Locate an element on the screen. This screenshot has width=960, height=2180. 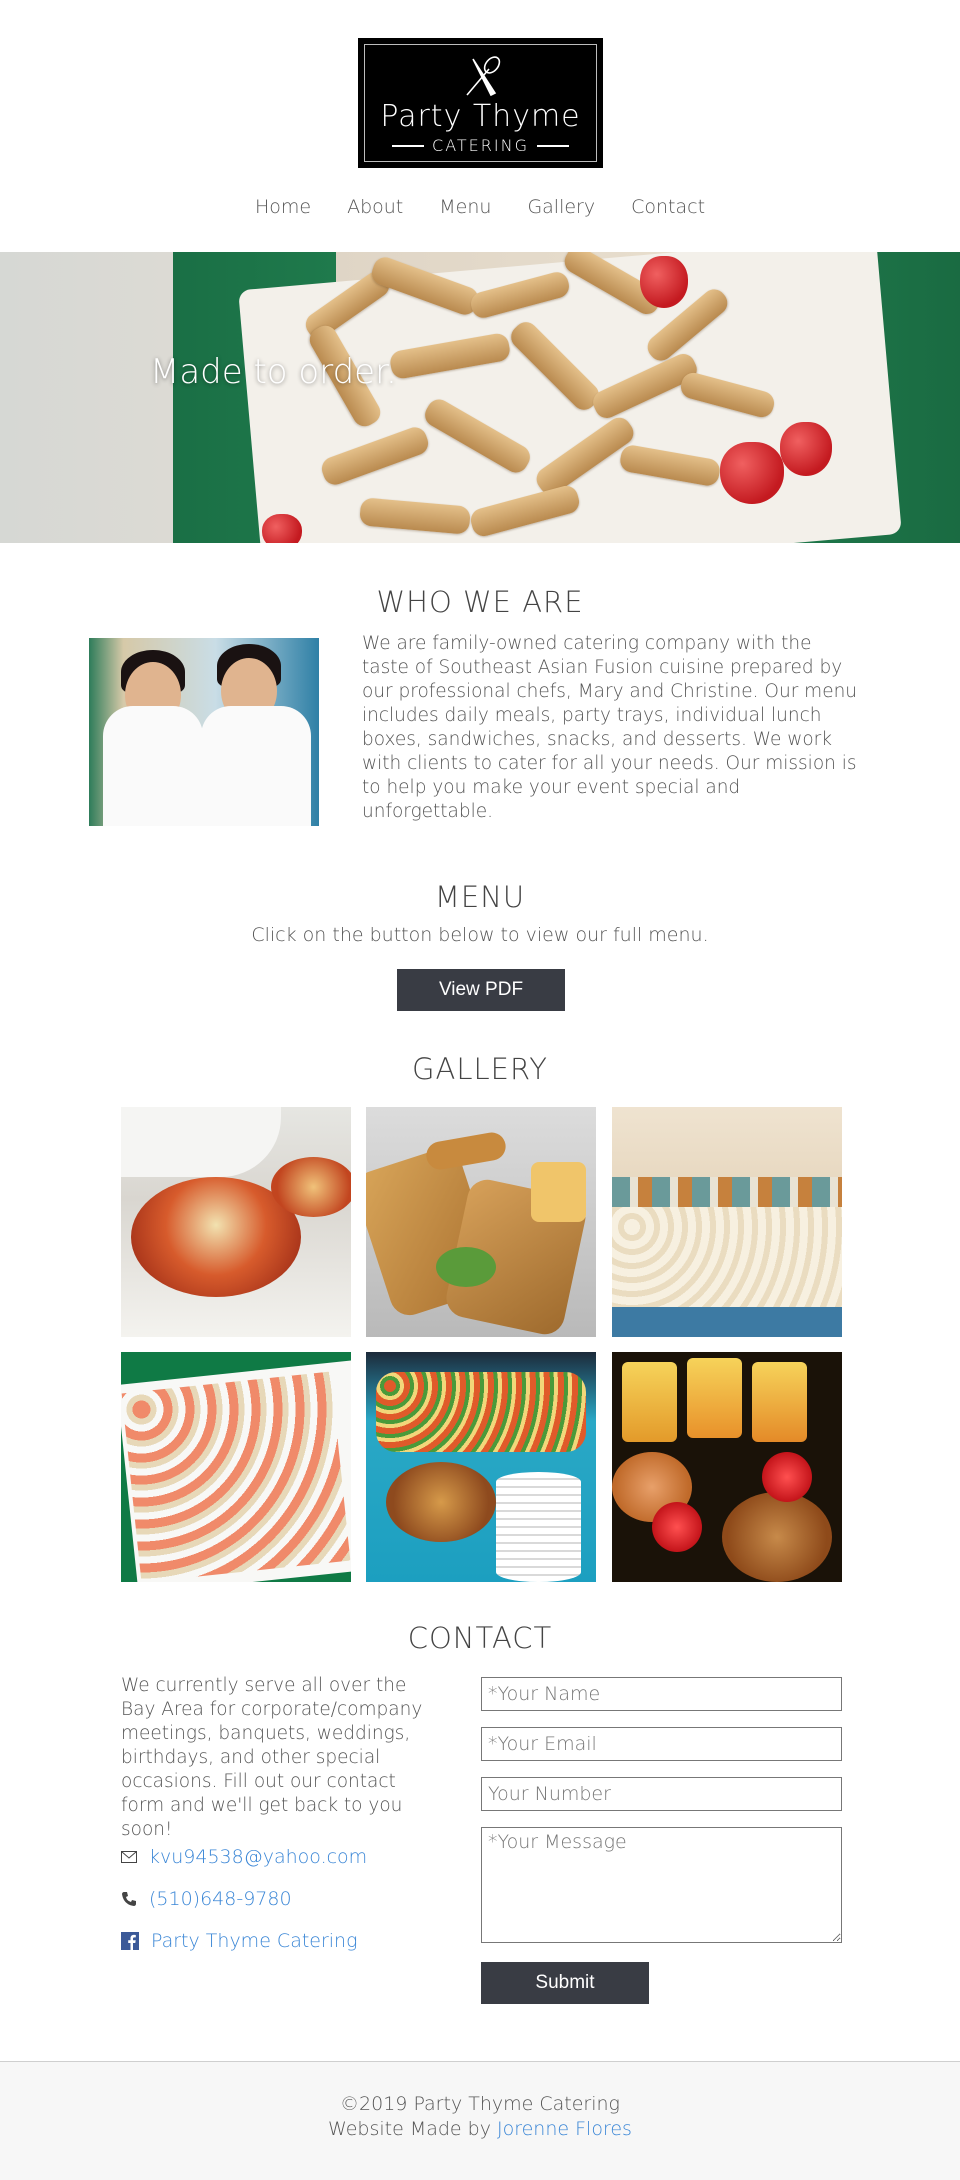
contact-facebook-row: Party Thyme Catering is located at coordinates (239, 1941).